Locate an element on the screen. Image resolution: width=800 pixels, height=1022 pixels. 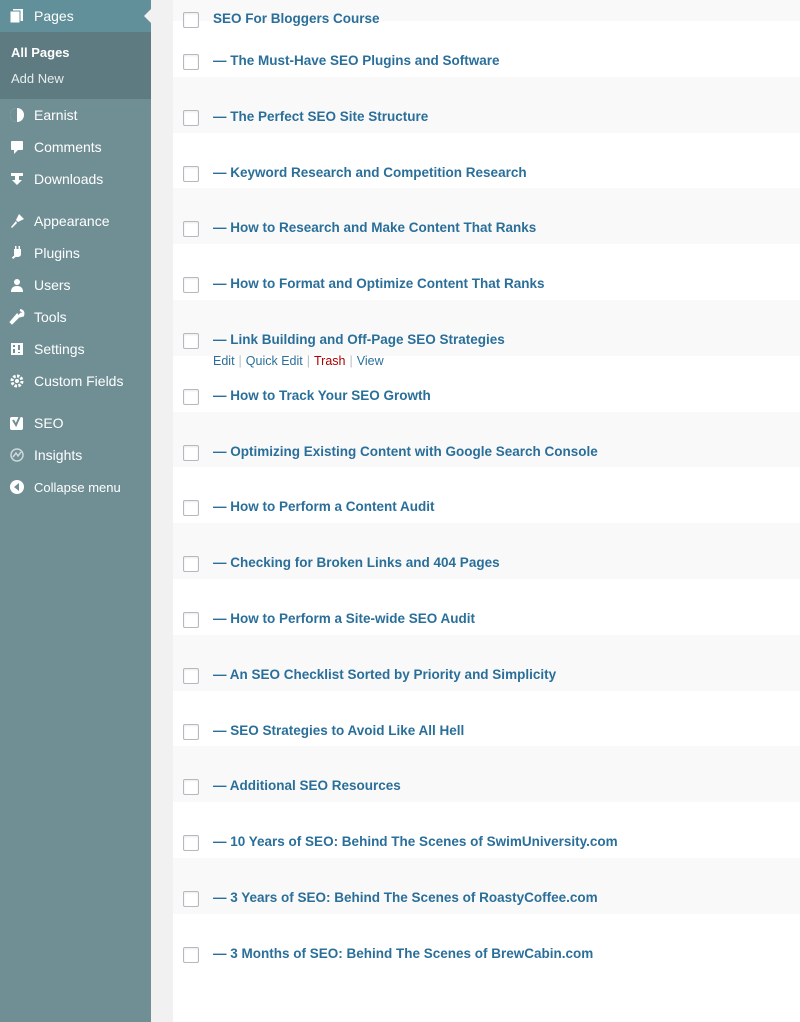
settings-icon is located at coordinates (17, 349).